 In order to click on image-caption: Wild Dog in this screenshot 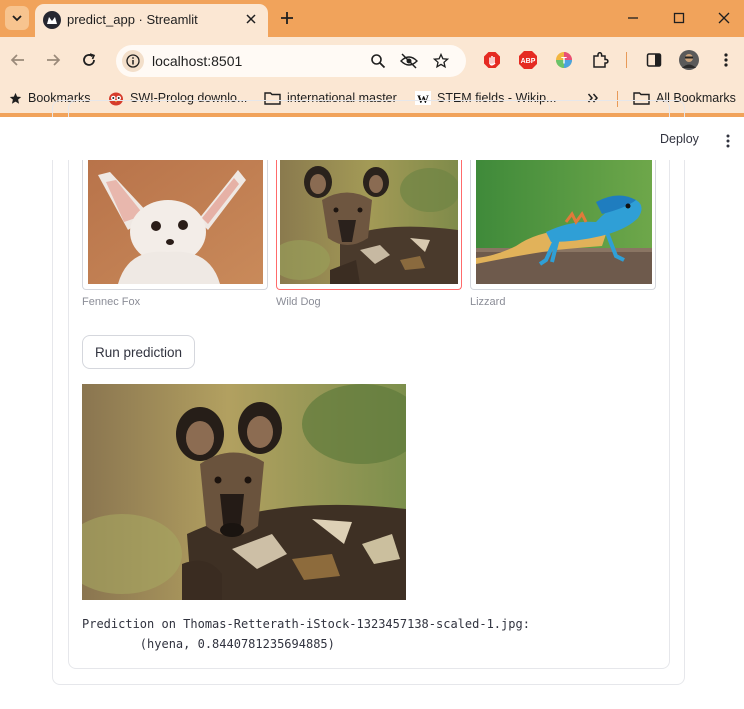, I will do `click(298, 302)`.